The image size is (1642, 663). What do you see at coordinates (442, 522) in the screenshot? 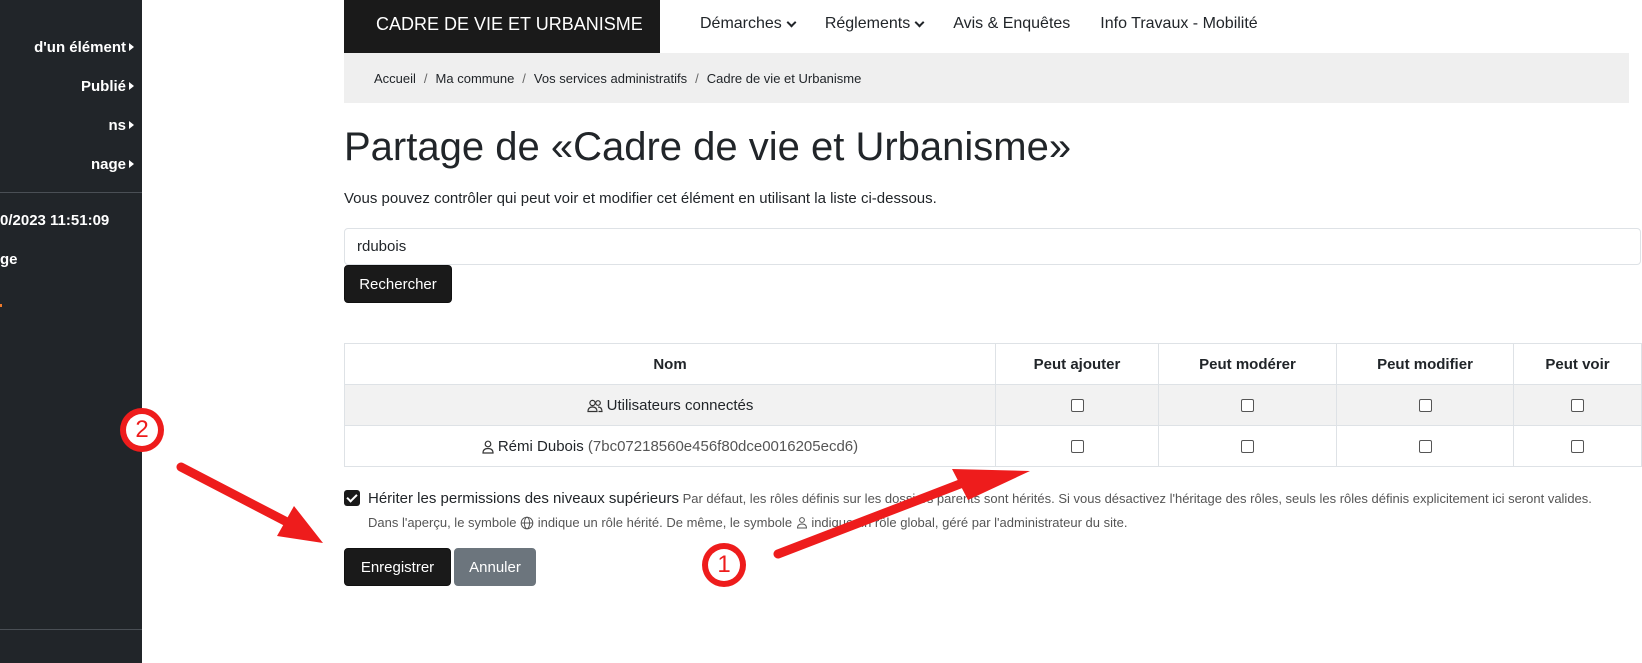
I see `legend-text-a: Dans l'aperçu, le symbole` at bounding box center [442, 522].